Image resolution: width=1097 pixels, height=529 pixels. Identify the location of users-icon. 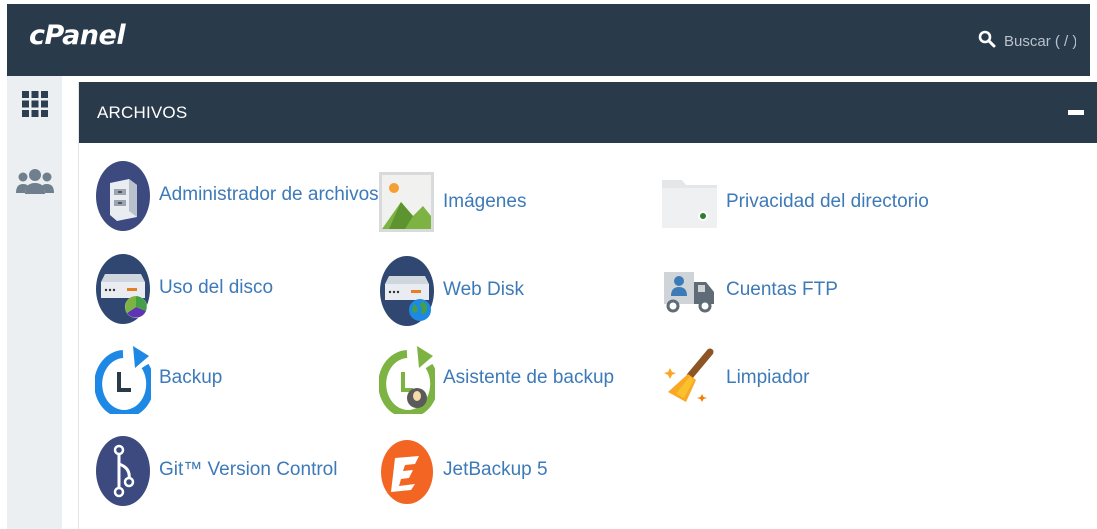
(35, 184).